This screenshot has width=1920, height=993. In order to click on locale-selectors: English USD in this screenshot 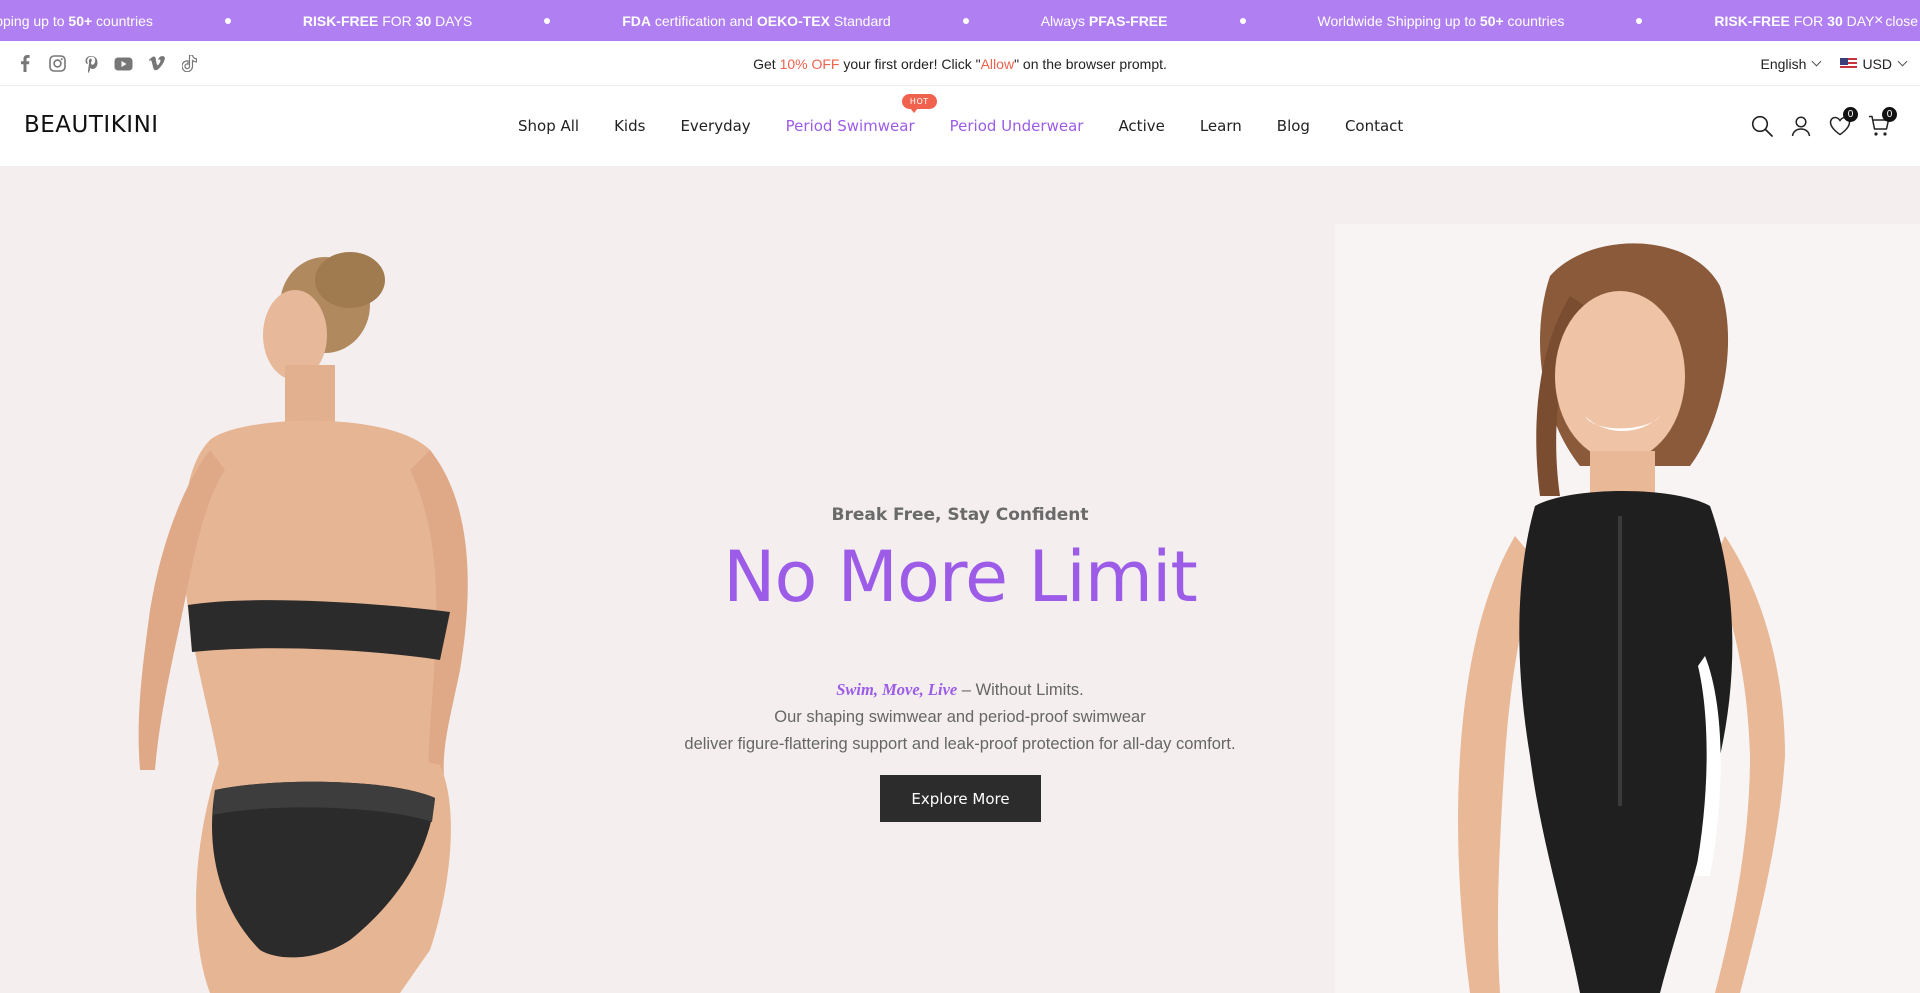, I will do `click(1834, 63)`.